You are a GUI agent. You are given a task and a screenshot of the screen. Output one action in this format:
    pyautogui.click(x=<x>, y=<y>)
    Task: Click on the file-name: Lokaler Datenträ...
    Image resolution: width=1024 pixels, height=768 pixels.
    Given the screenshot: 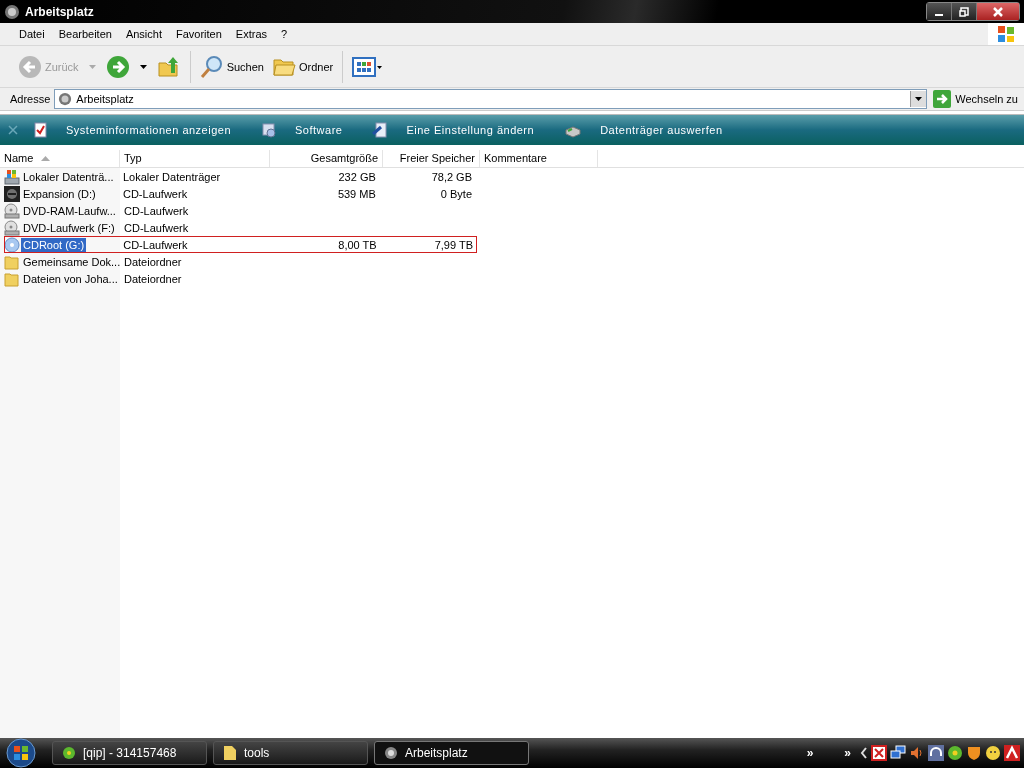 What is the action you would take?
    pyautogui.click(x=68, y=176)
    